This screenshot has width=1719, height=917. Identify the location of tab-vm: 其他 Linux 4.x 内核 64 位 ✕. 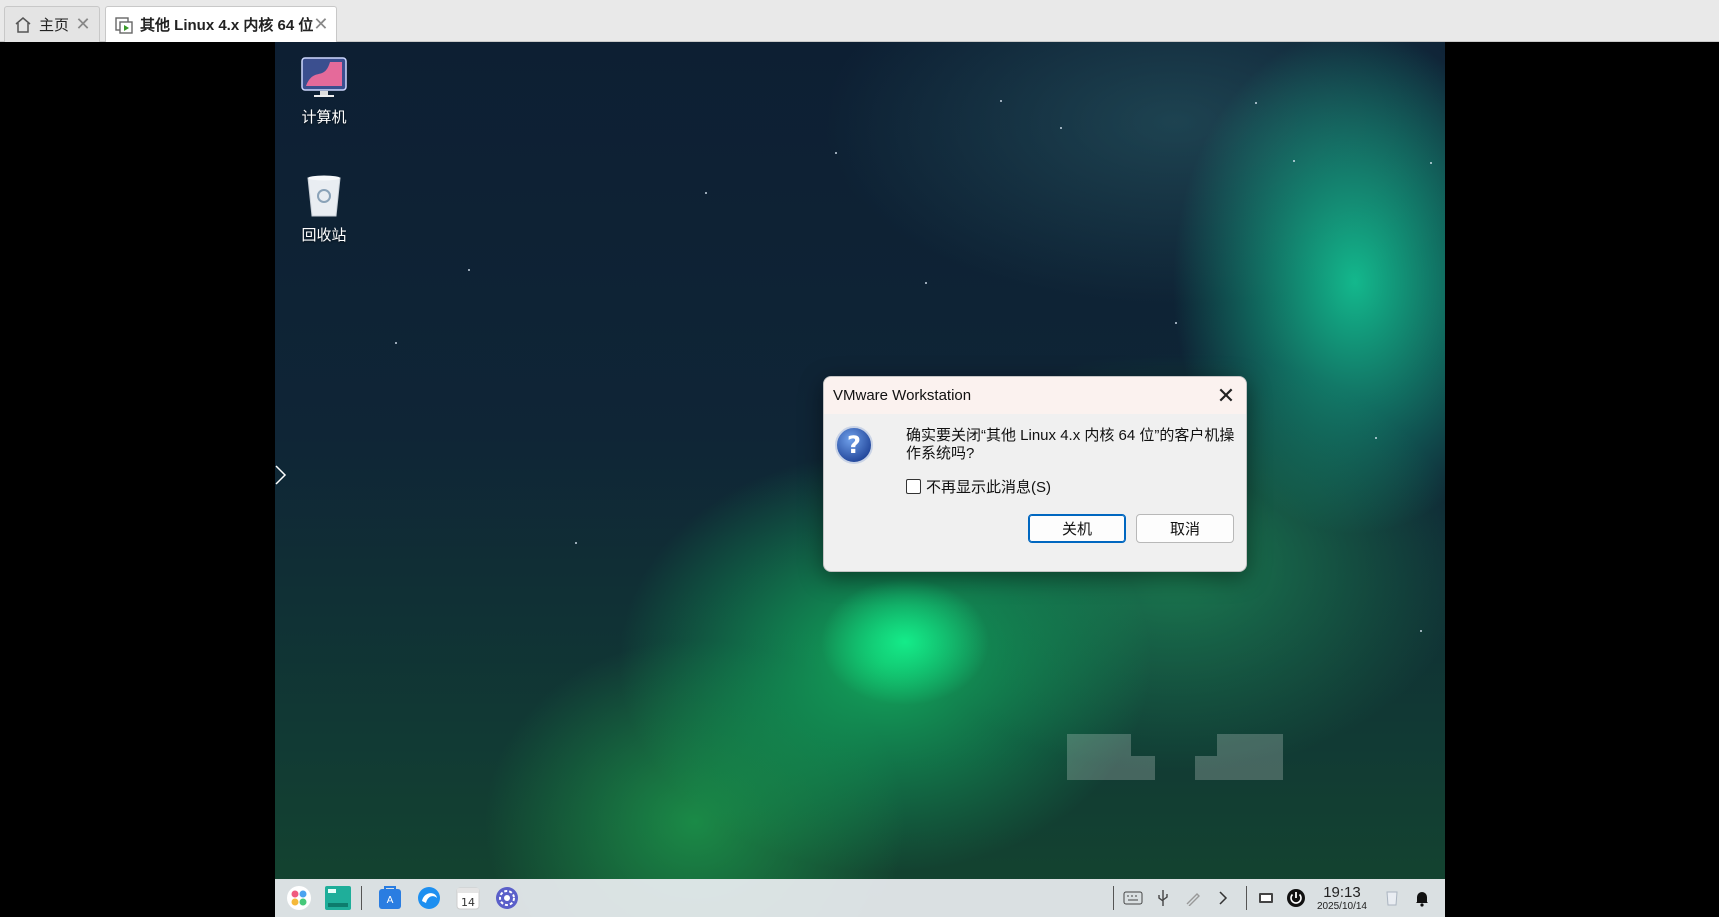
(221, 24).